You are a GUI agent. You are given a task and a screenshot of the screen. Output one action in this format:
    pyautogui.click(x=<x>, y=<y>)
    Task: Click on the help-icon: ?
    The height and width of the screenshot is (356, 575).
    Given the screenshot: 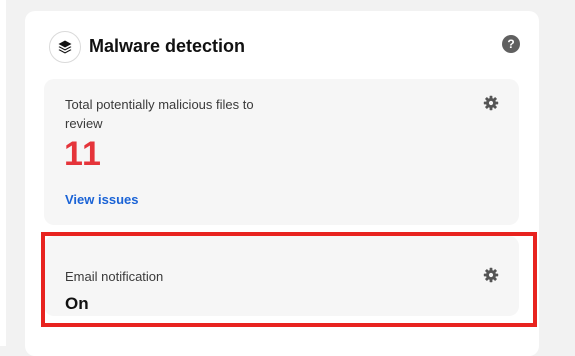 What is the action you would take?
    pyautogui.click(x=511, y=44)
    